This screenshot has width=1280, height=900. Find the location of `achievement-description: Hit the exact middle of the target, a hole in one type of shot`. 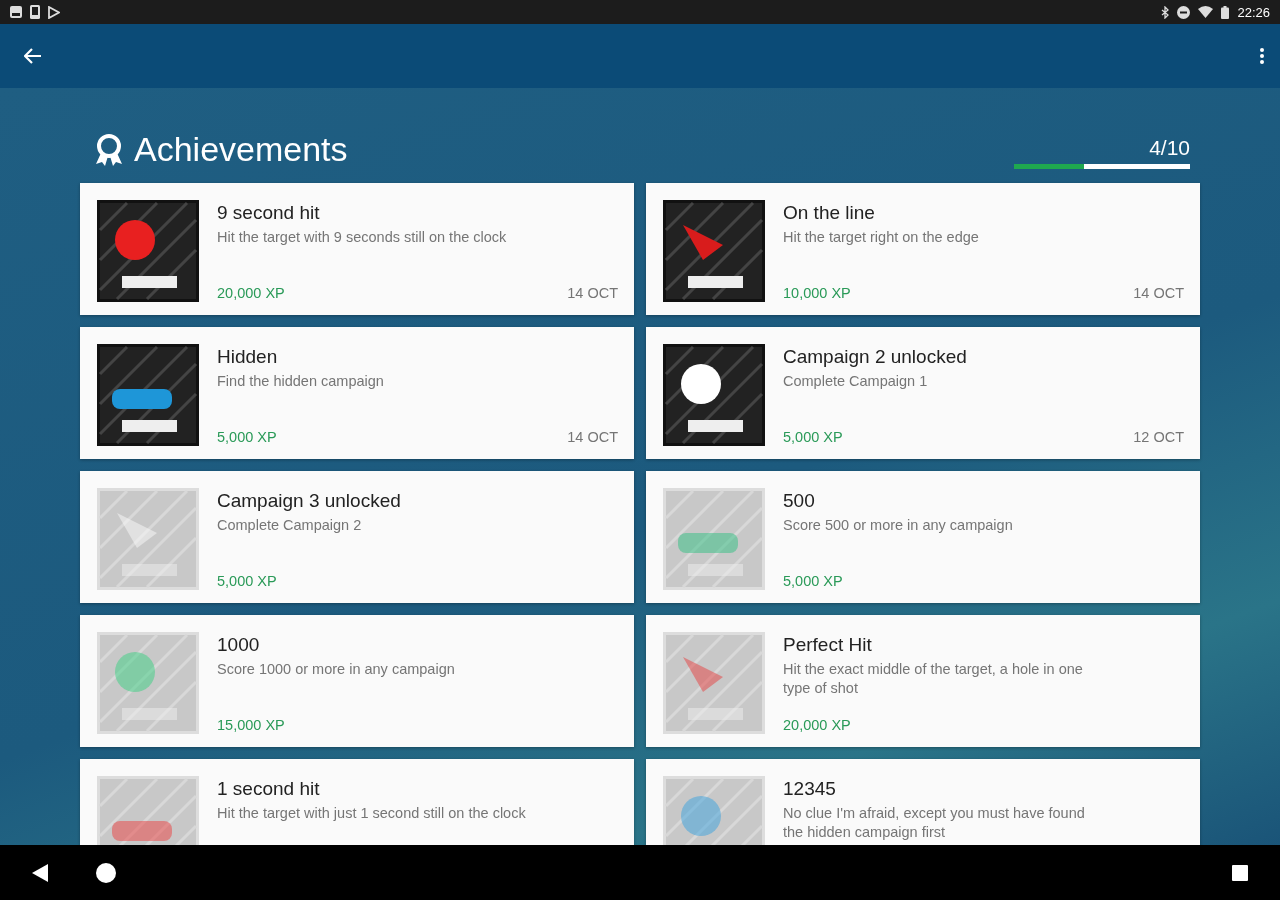

achievement-description: Hit the exact middle of the target, a hole in one type of shot is located at coordinates (933, 679).